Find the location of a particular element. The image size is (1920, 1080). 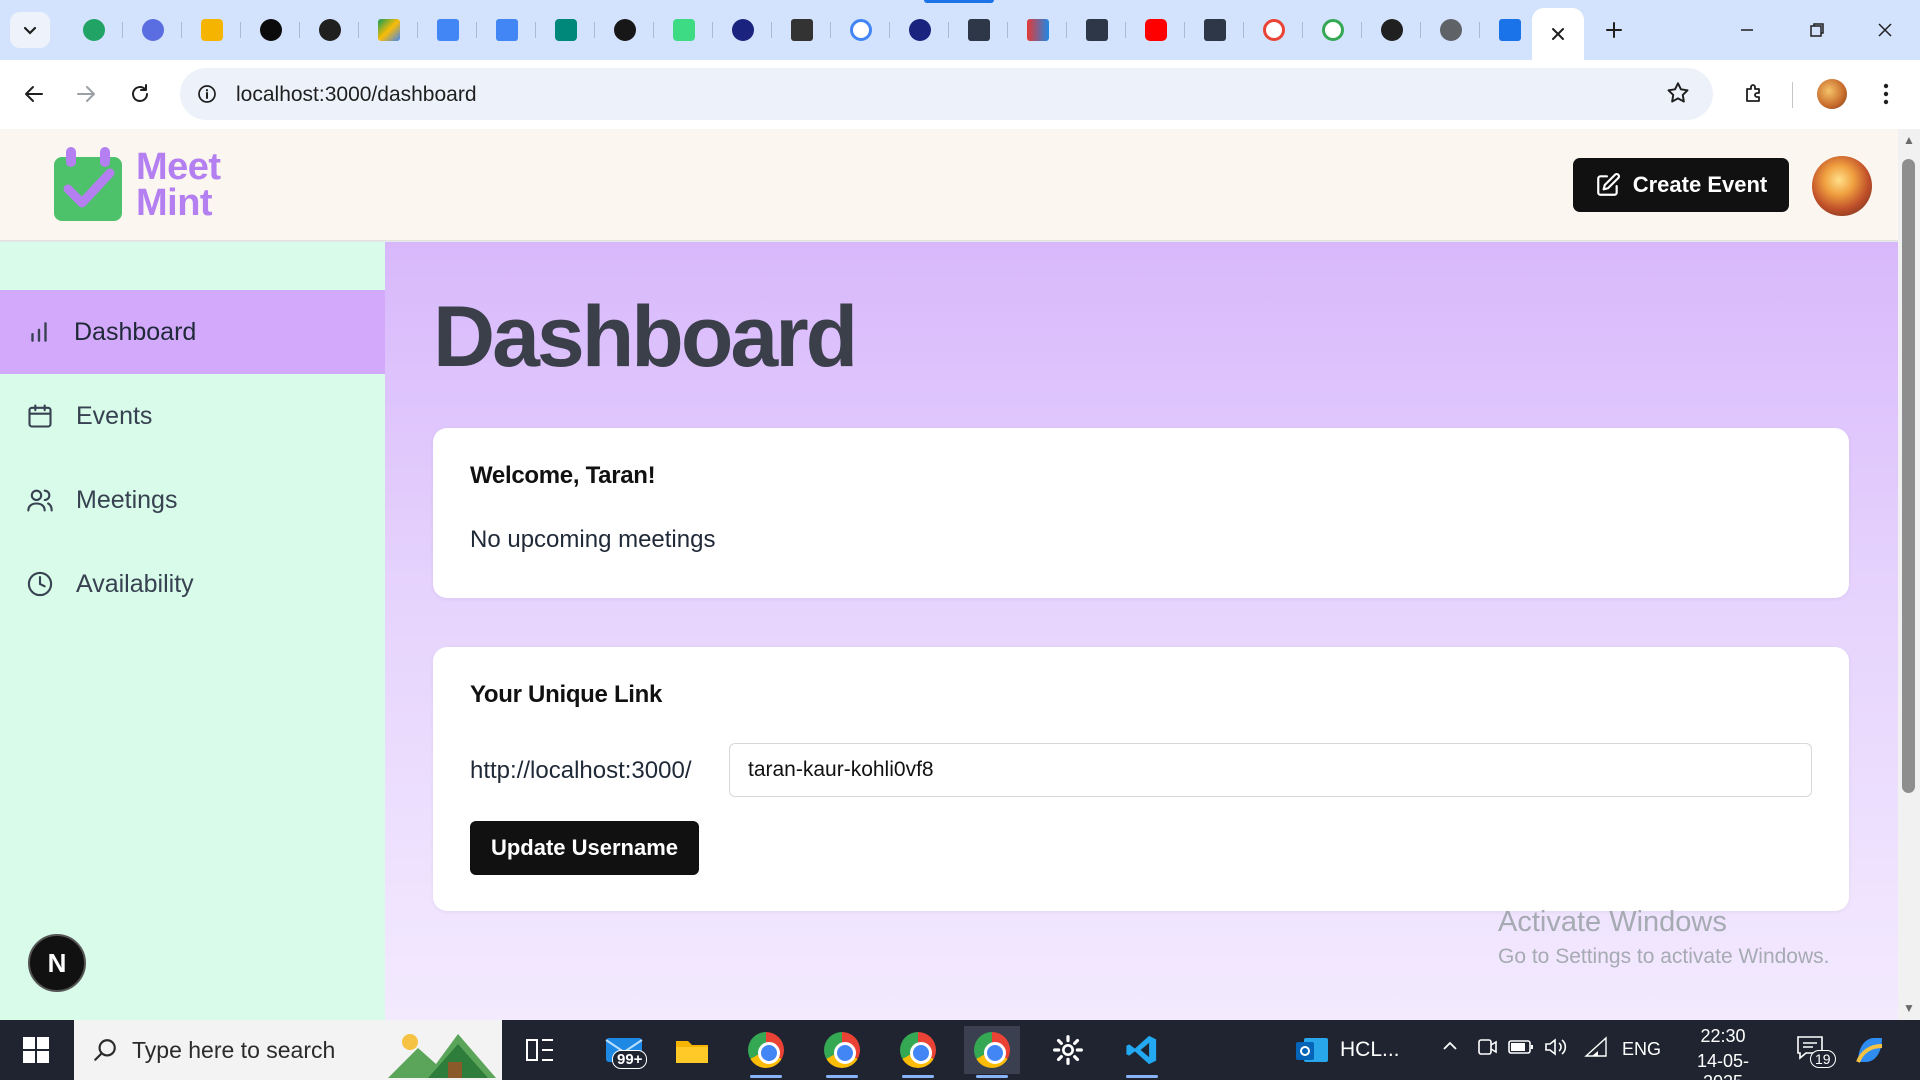

new-tab-button is located at coordinates (1614, 30).